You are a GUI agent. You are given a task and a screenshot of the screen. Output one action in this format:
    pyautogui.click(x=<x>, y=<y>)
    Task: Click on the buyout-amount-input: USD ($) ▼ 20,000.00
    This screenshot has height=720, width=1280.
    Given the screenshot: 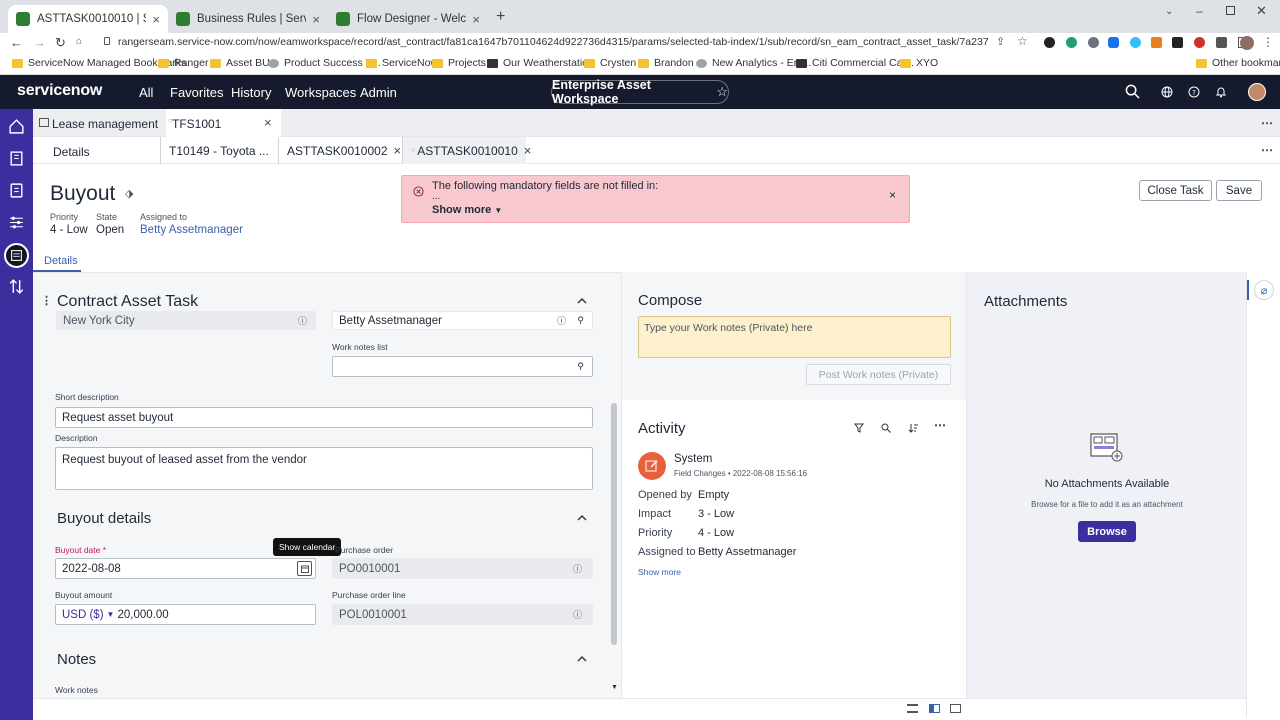 What is the action you would take?
    pyautogui.click(x=185, y=614)
    